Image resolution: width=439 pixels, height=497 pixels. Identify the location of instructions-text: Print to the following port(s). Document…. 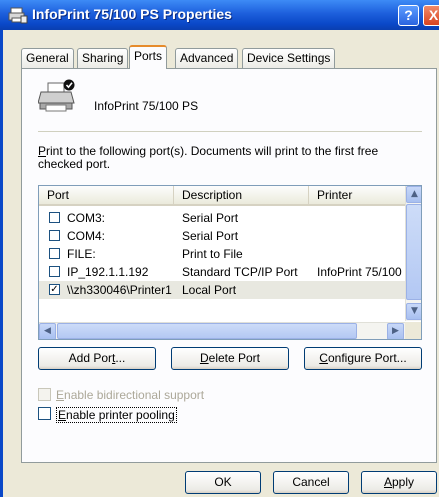
(228, 158).